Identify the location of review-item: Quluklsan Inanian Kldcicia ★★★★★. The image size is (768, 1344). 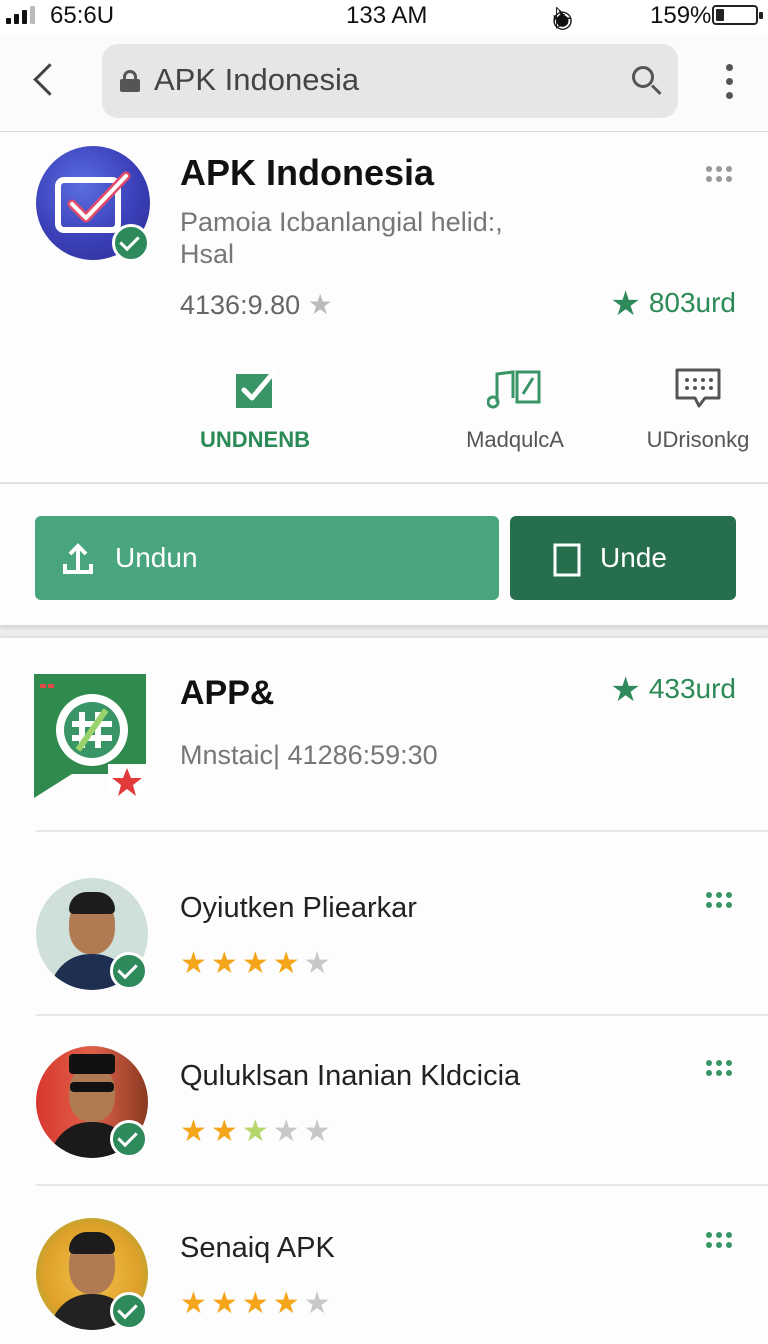
(384, 1126).